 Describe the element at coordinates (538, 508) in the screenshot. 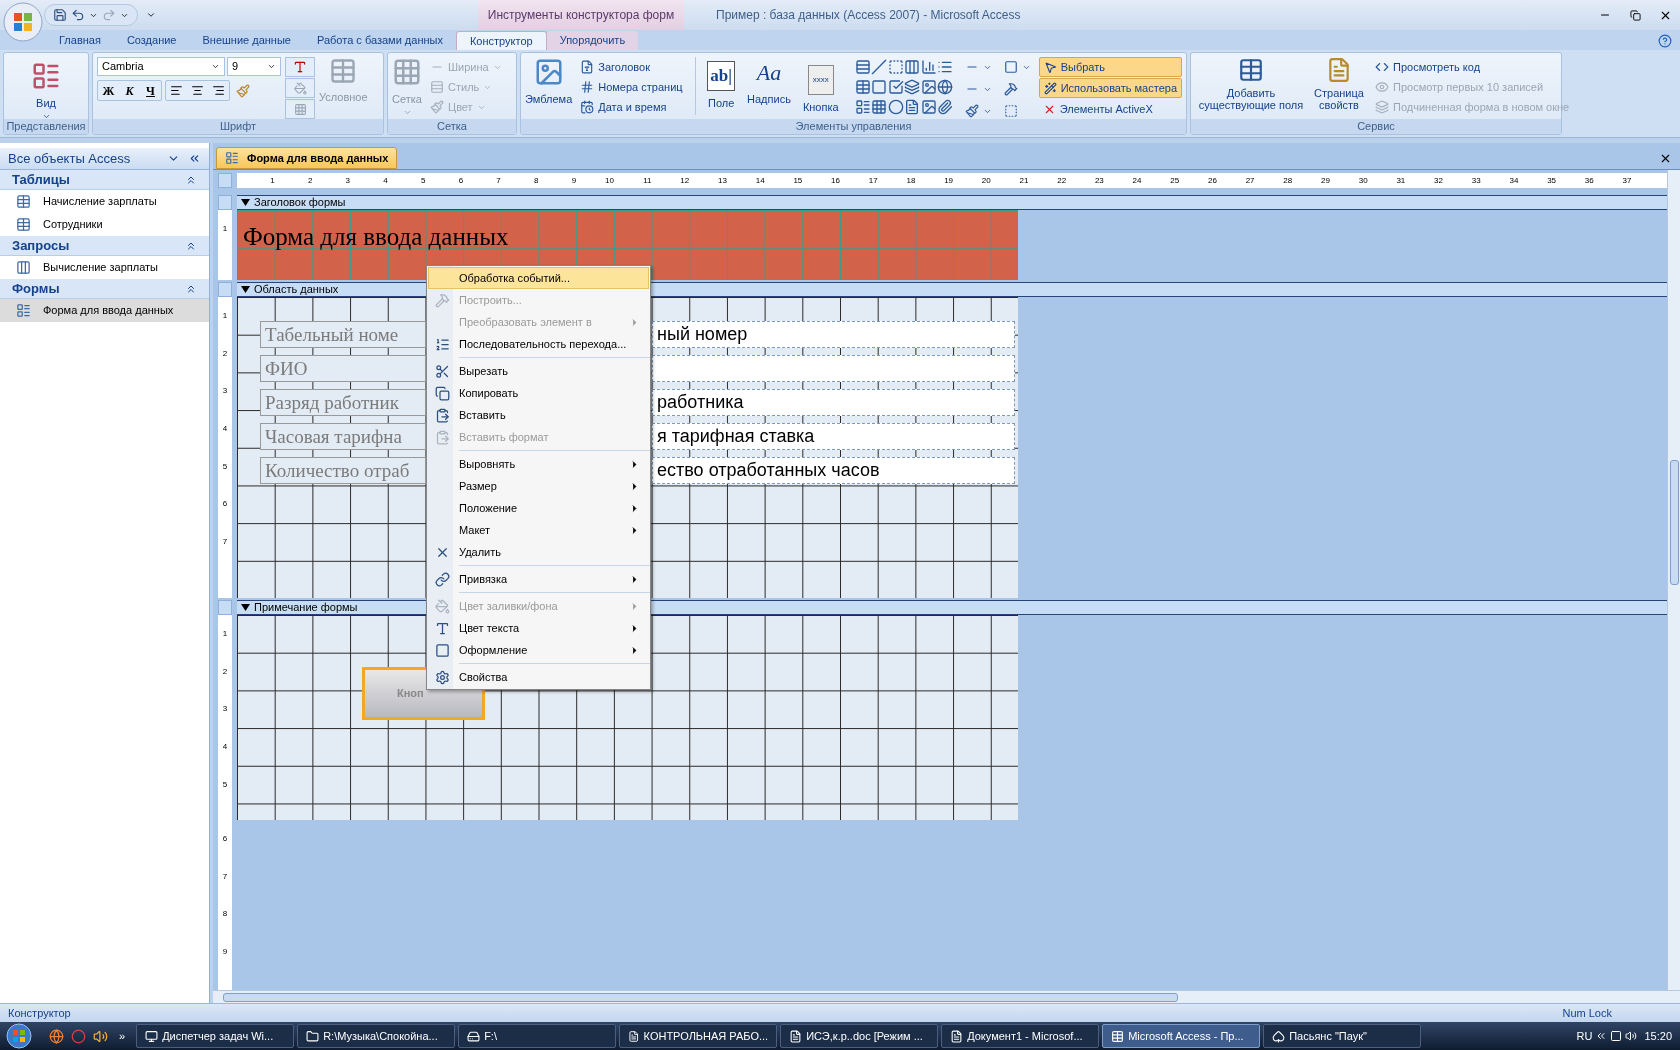

I see `menu-item: Положение` at that location.